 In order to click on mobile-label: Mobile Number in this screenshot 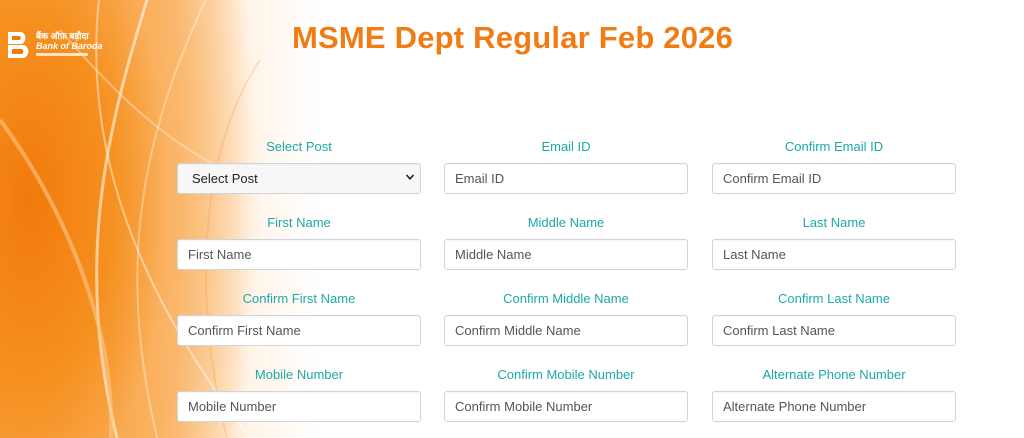, I will do `click(299, 374)`.